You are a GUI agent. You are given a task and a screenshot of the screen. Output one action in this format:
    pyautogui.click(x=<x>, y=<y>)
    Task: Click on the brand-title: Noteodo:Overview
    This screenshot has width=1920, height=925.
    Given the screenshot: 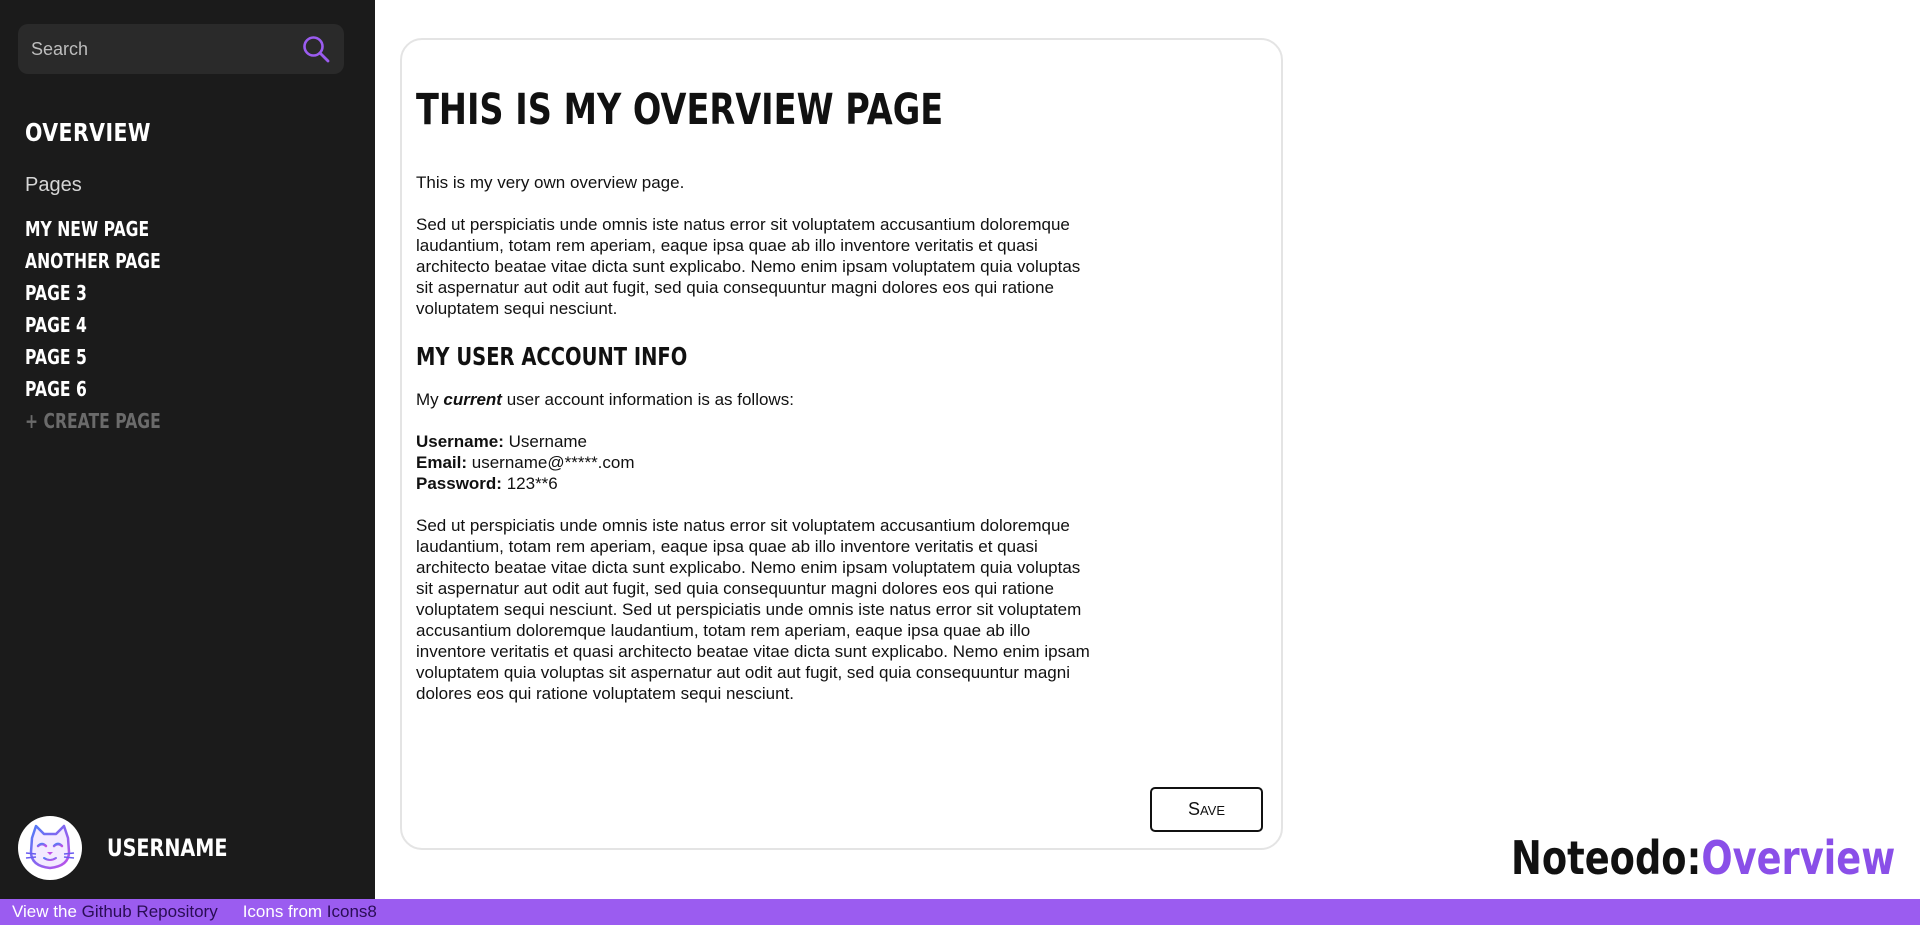 What is the action you would take?
    pyautogui.click(x=1703, y=858)
    